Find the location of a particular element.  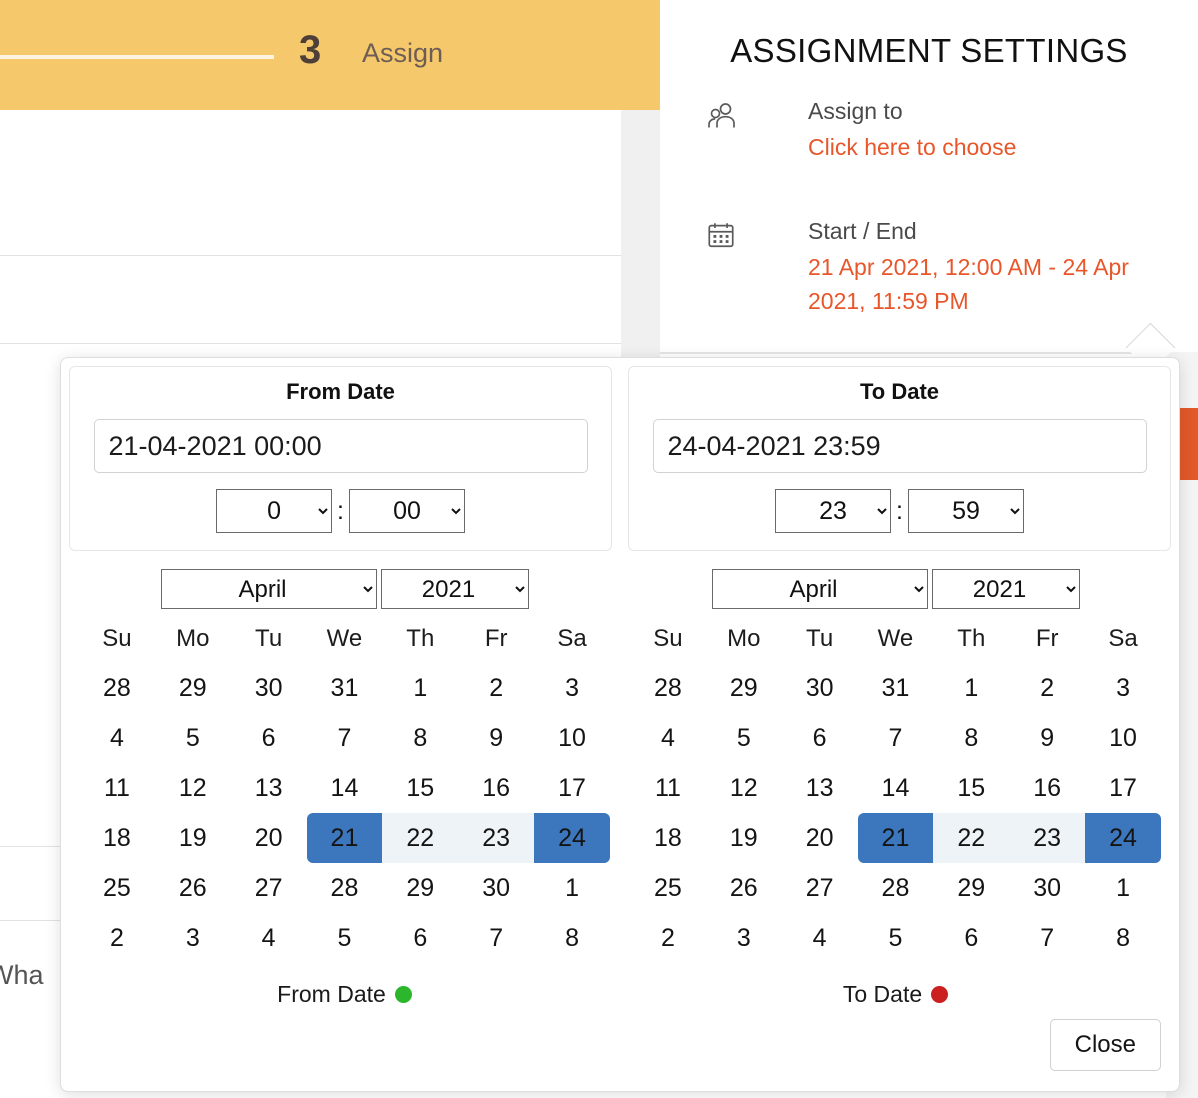

calendar-day-cell: 12 is located at coordinates (193, 788).